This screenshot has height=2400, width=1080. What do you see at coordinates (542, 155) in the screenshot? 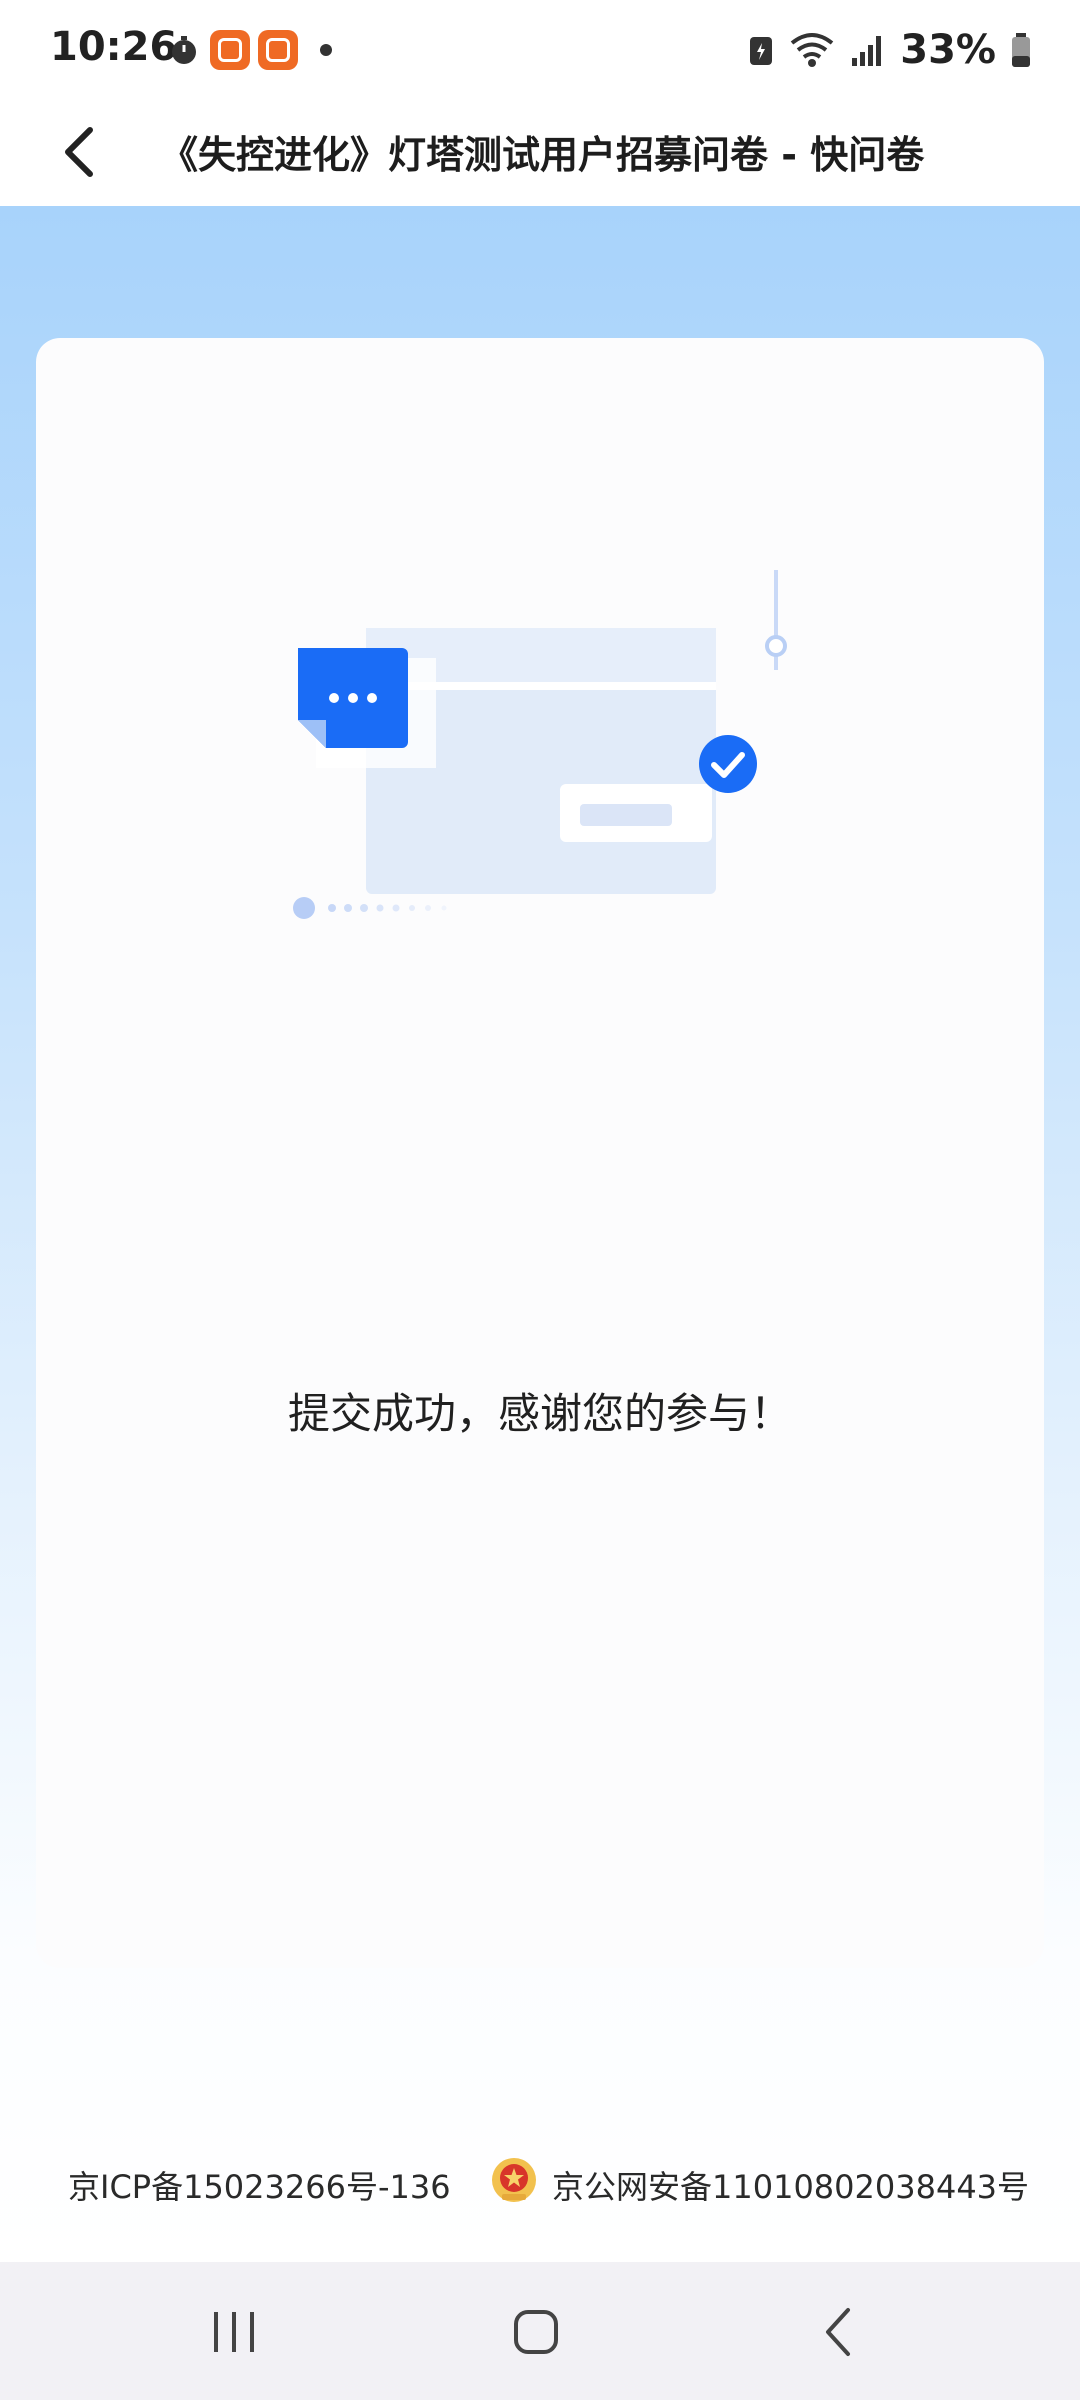
I see `page-title: 《失控进化》灯塔测试用户招募问卷 - 快问卷` at bounding box center [542, 155].